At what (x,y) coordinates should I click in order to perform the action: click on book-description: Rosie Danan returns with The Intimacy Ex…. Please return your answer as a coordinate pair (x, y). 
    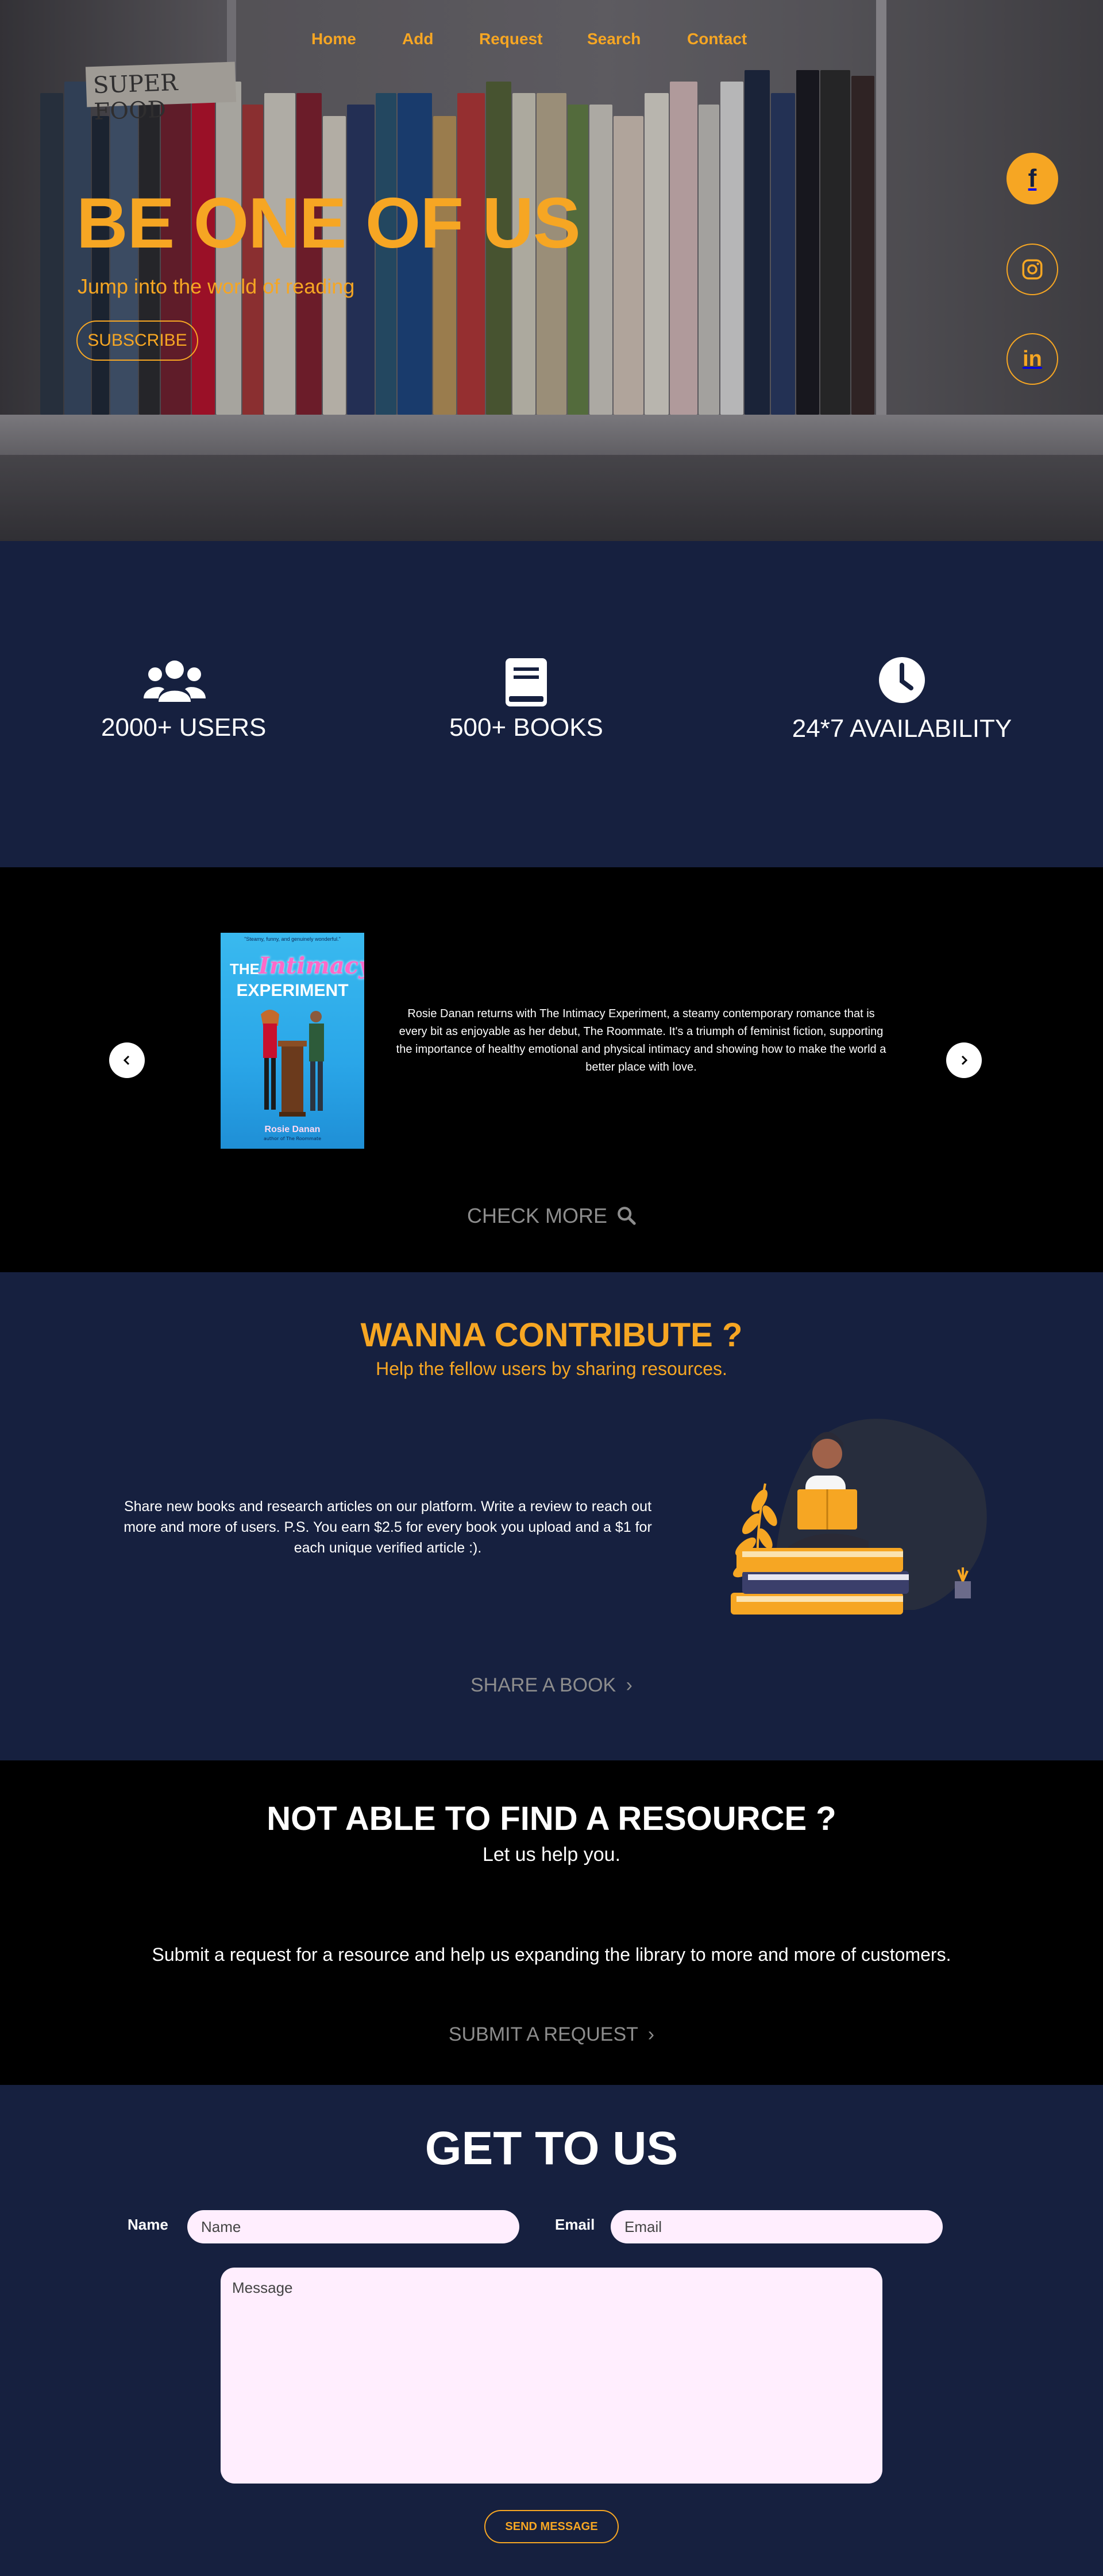
    Looking at the image, I should click on (641, 1040).